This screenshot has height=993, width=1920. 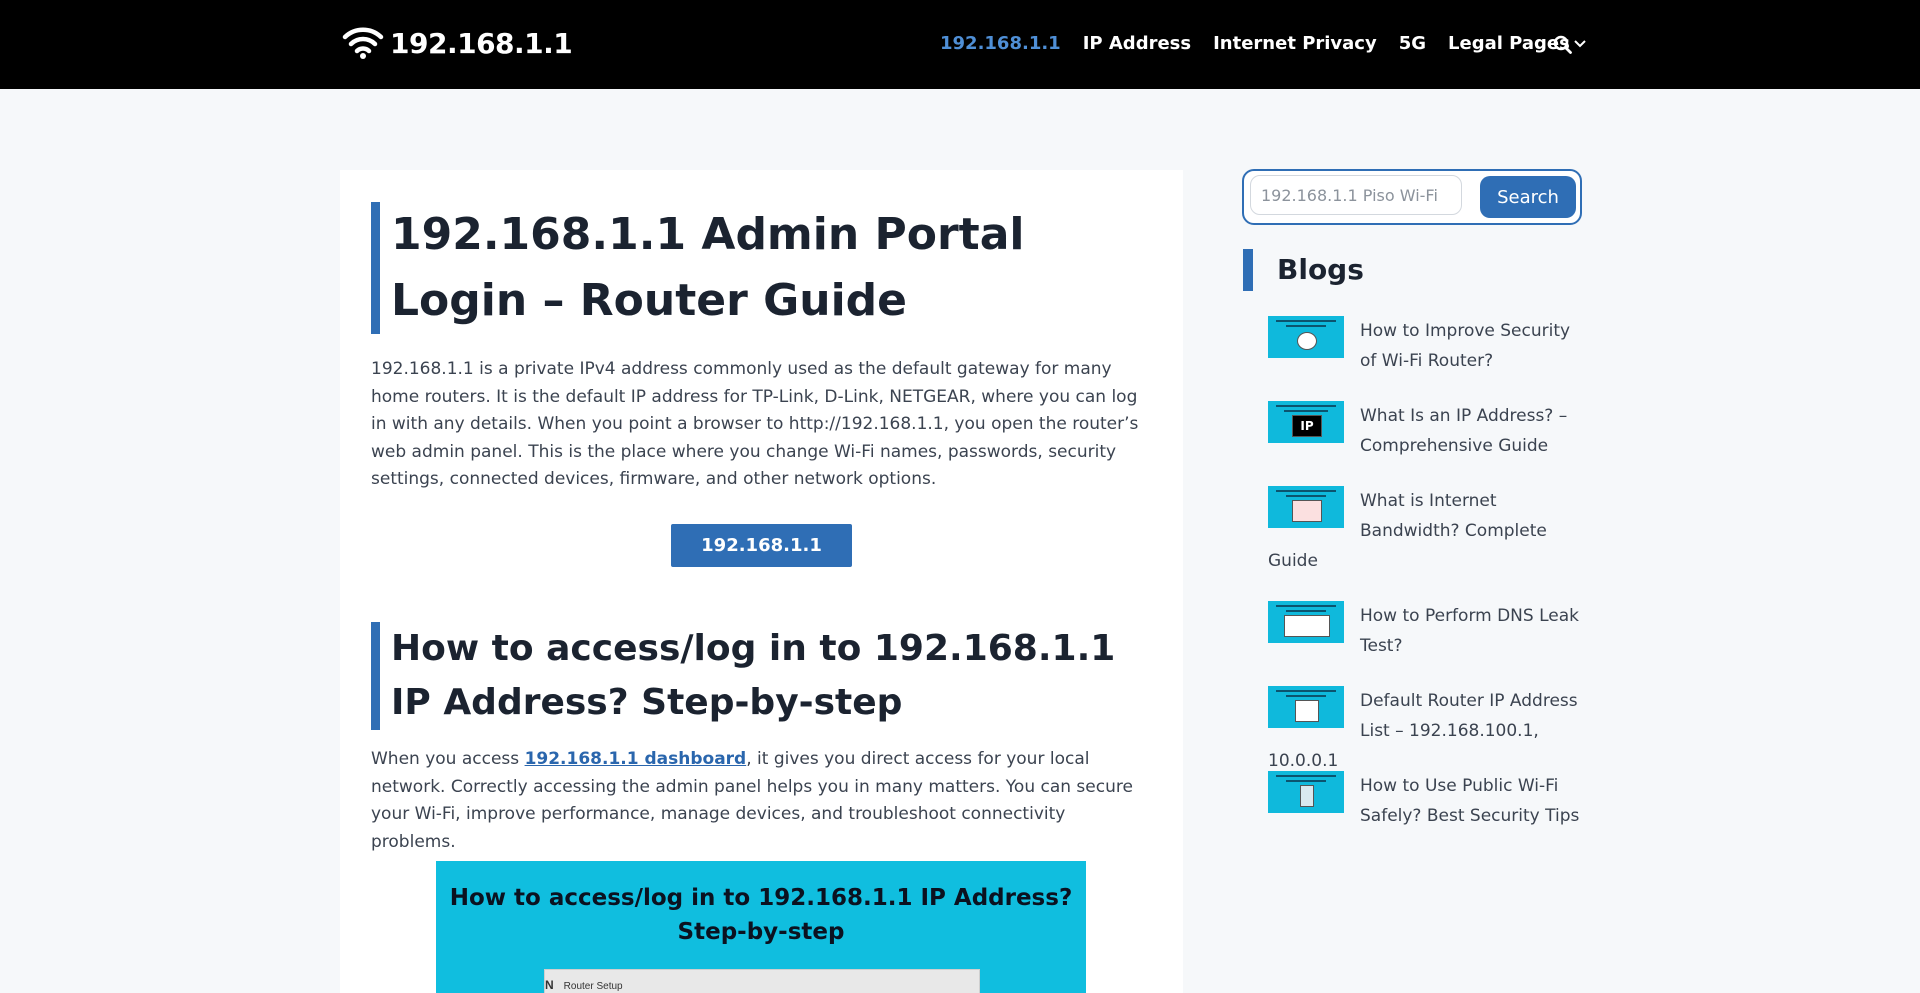 I want to click on site-logo: 192.168.1.1, so click(x=457, y=43).